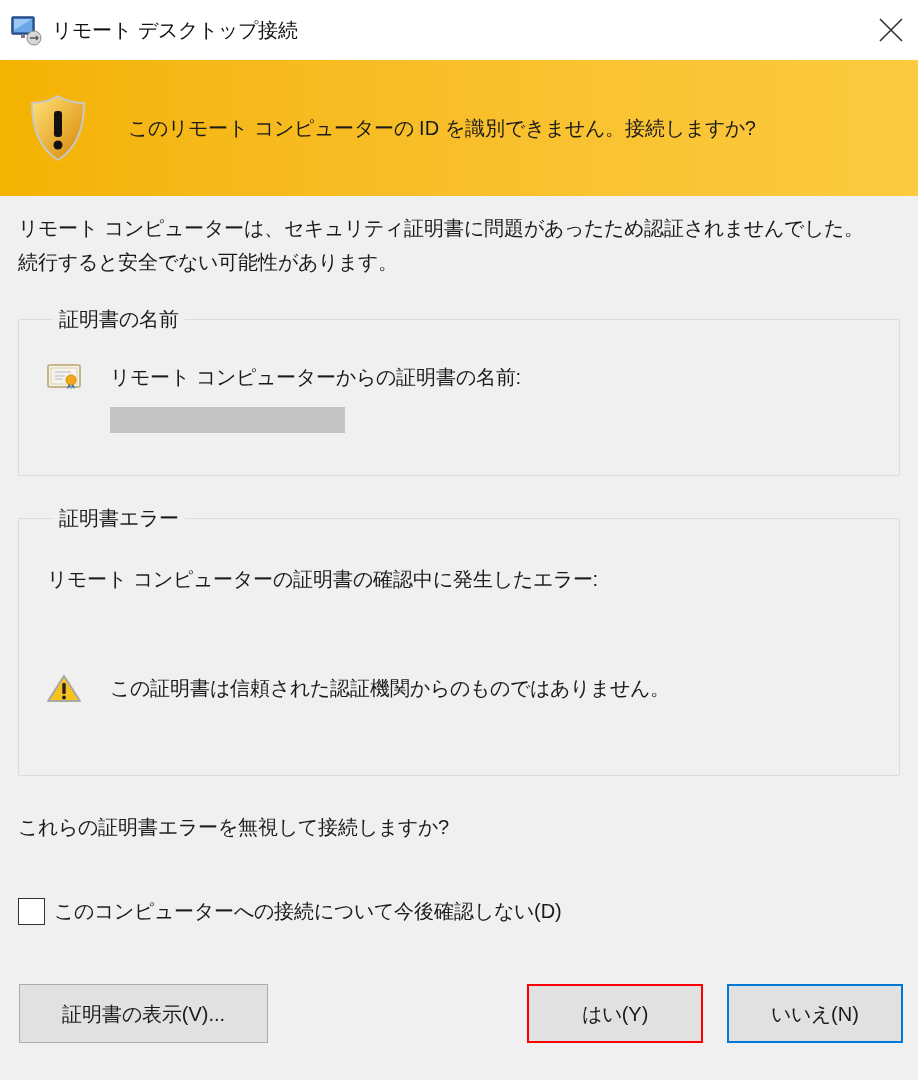 Image resolution: width=918 pixels, height=1080 pixels. I want to click on group-legend: 証明書の名前, so click(119, 319).